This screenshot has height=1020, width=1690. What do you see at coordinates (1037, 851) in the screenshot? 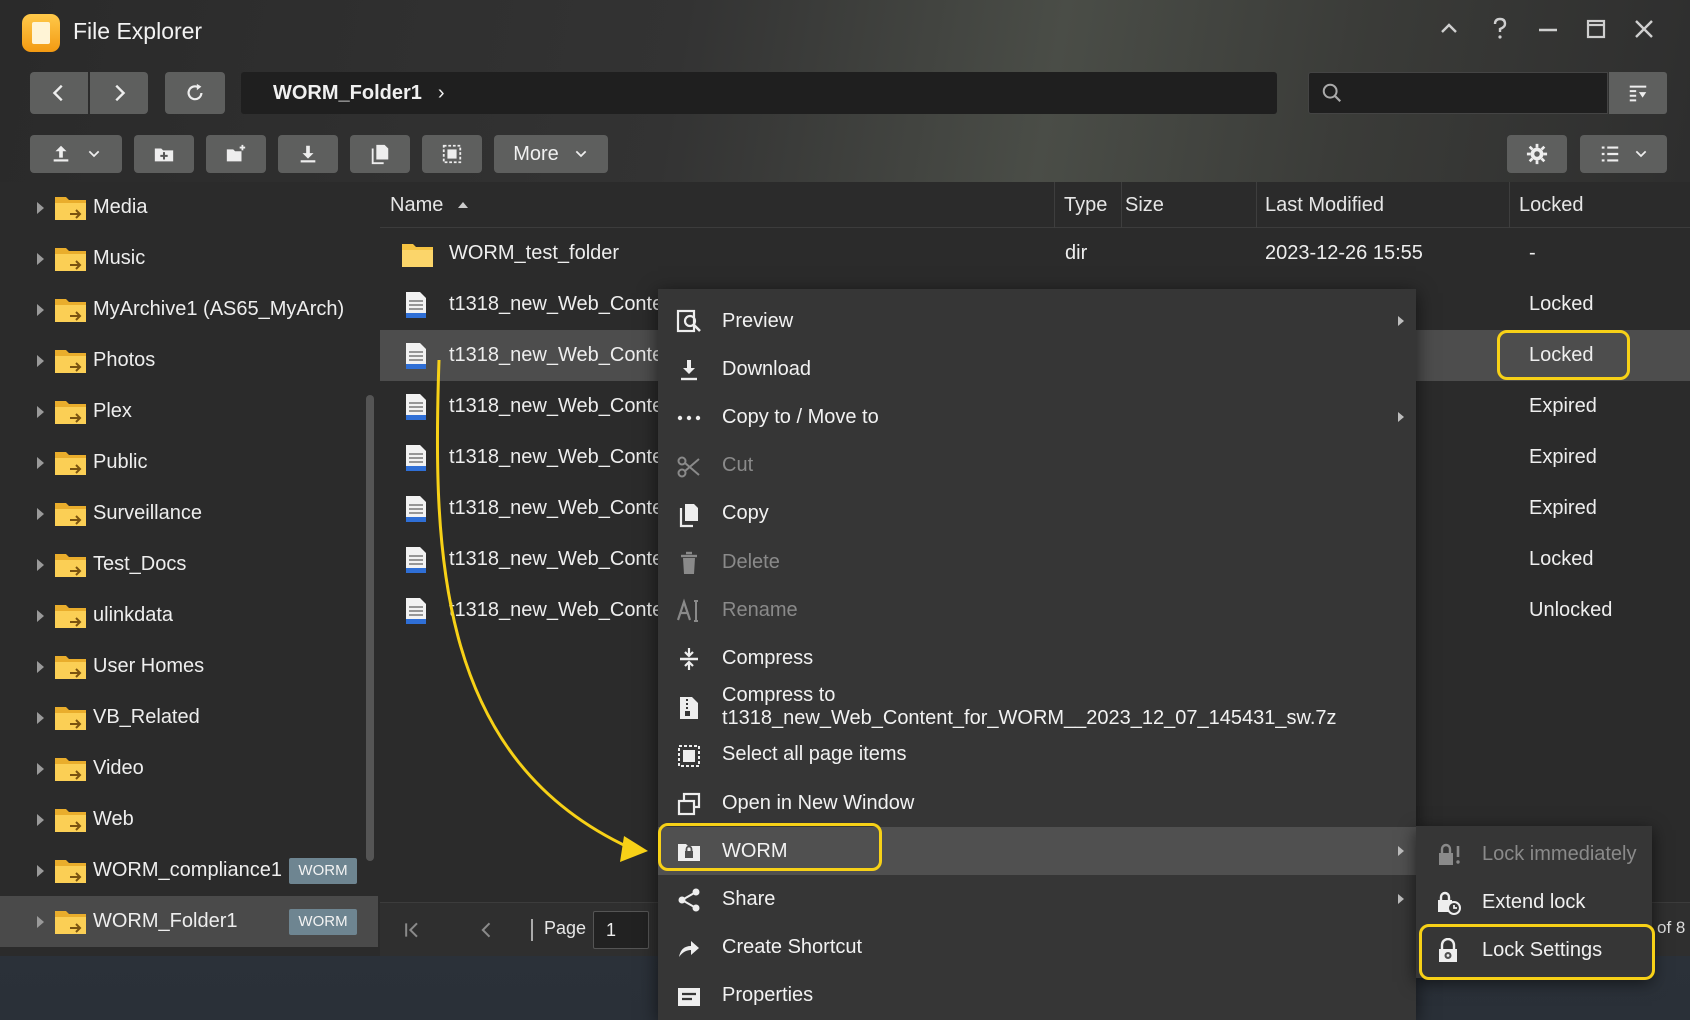
I see `context-menu-item: WORM` at bounding box center [1037, 851].